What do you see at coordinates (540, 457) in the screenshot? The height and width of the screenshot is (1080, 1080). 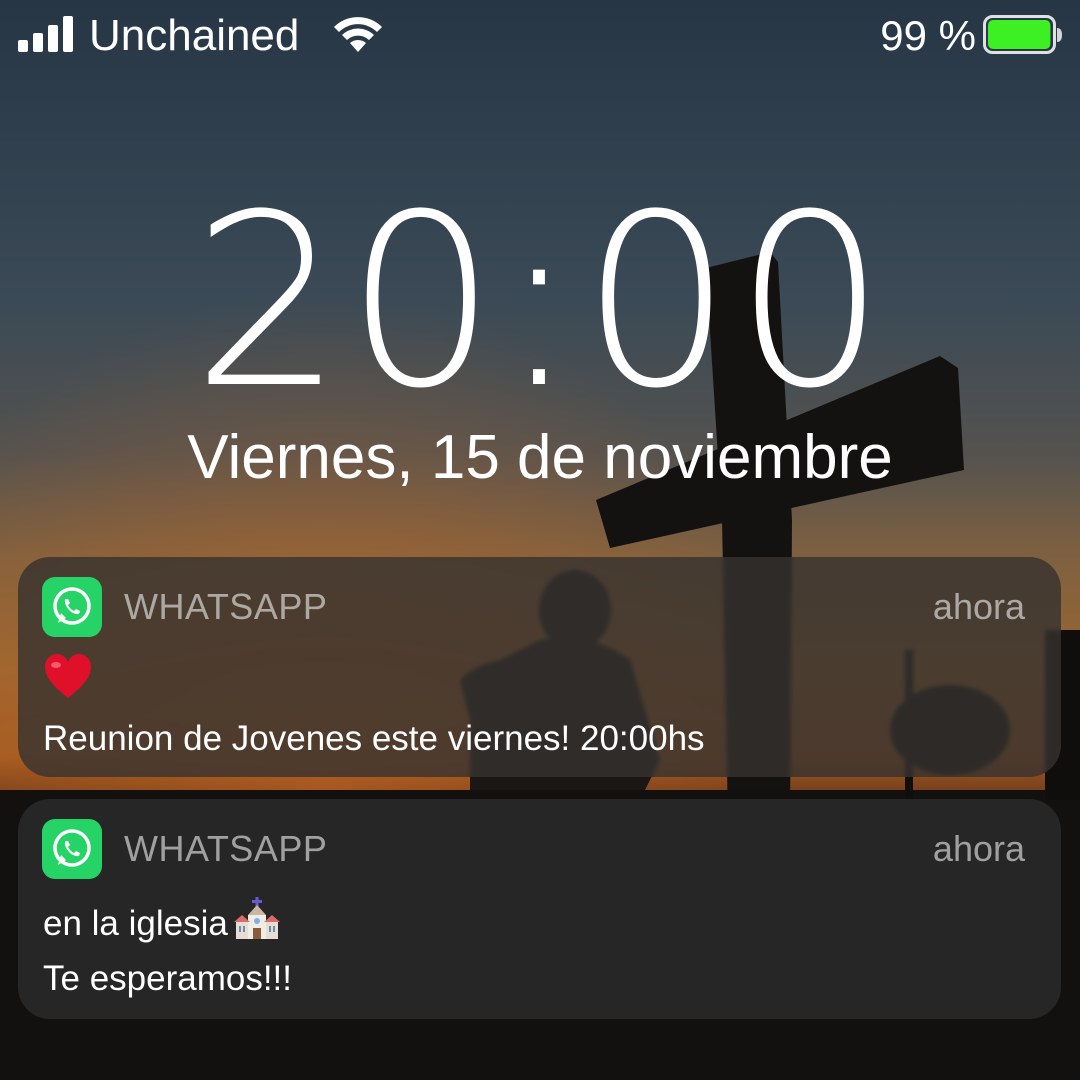 I see `lock-screen-date: Viernes, 15 de noviembre` at bounding box center [540, 457].